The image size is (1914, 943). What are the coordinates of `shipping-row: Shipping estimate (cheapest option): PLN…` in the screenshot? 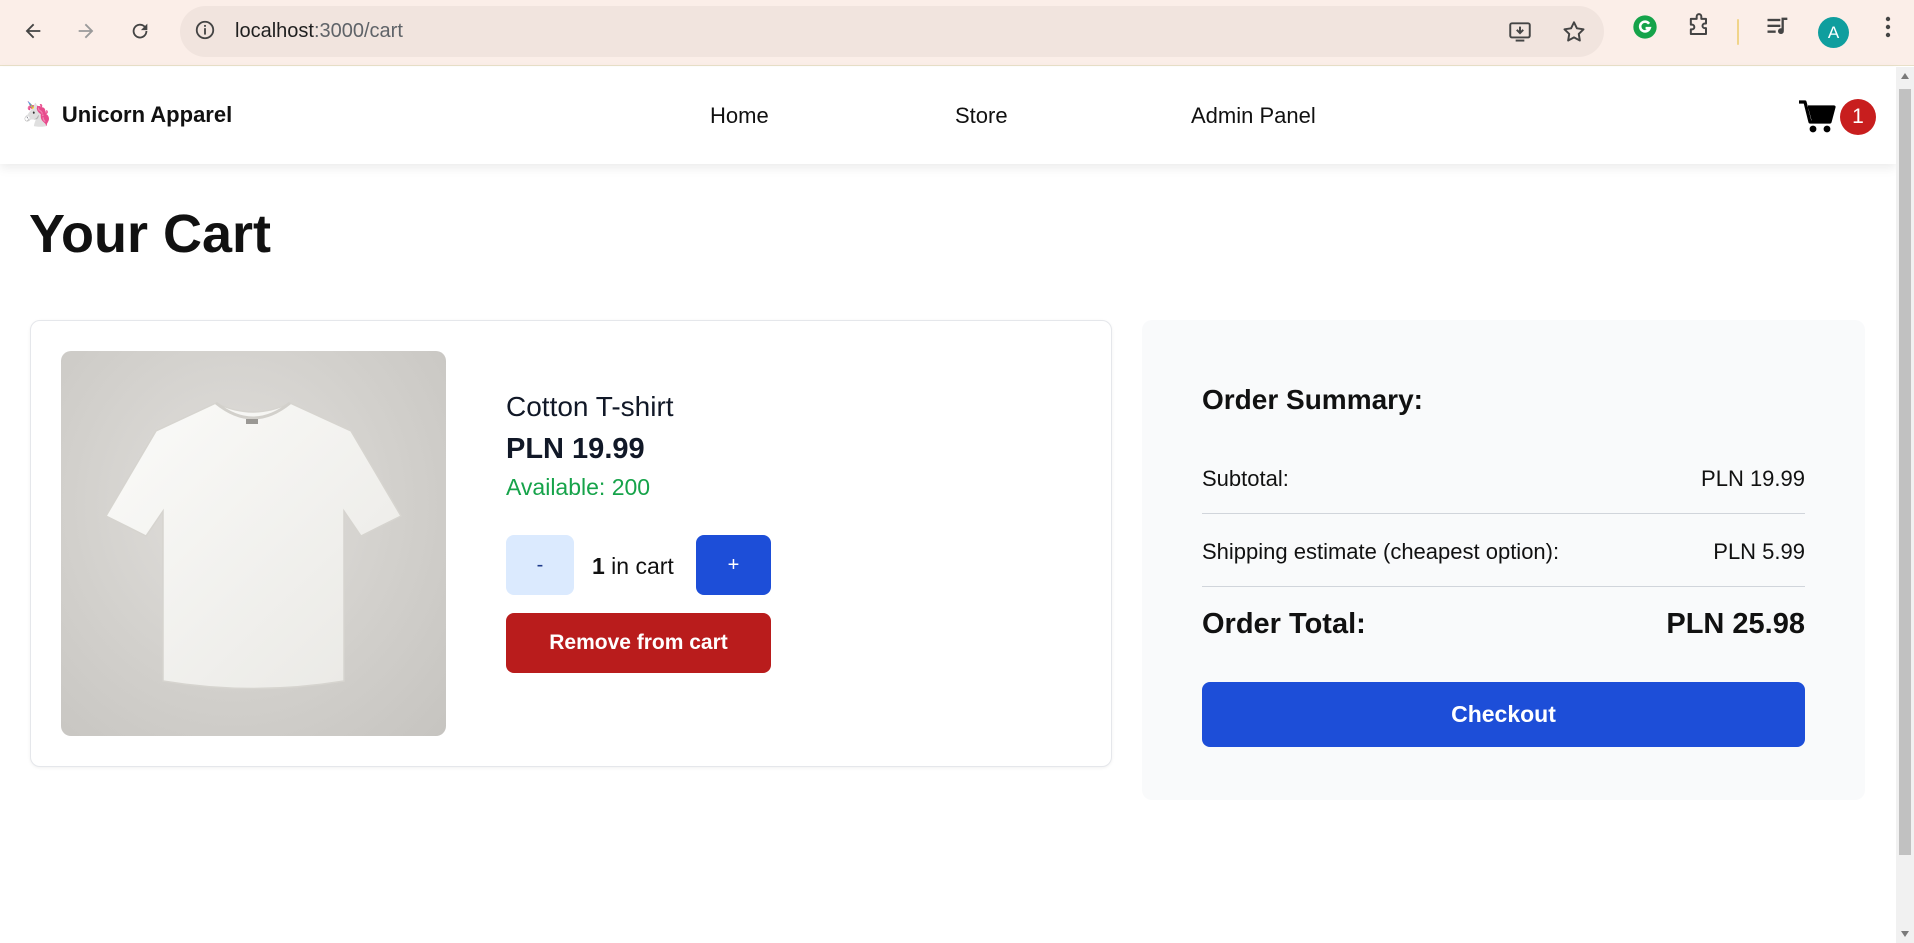 It's located at (1503, 552).